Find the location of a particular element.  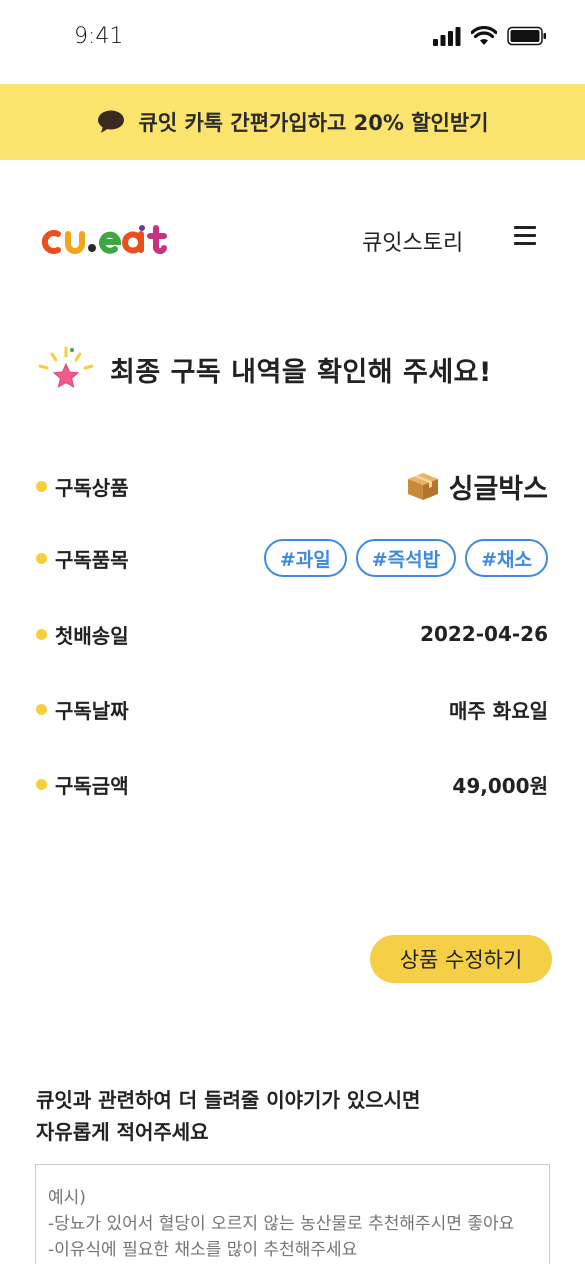

detail-row-items: 구독품목 #과일 #즉석밥 #채소 is located at coordinates (292, 558).